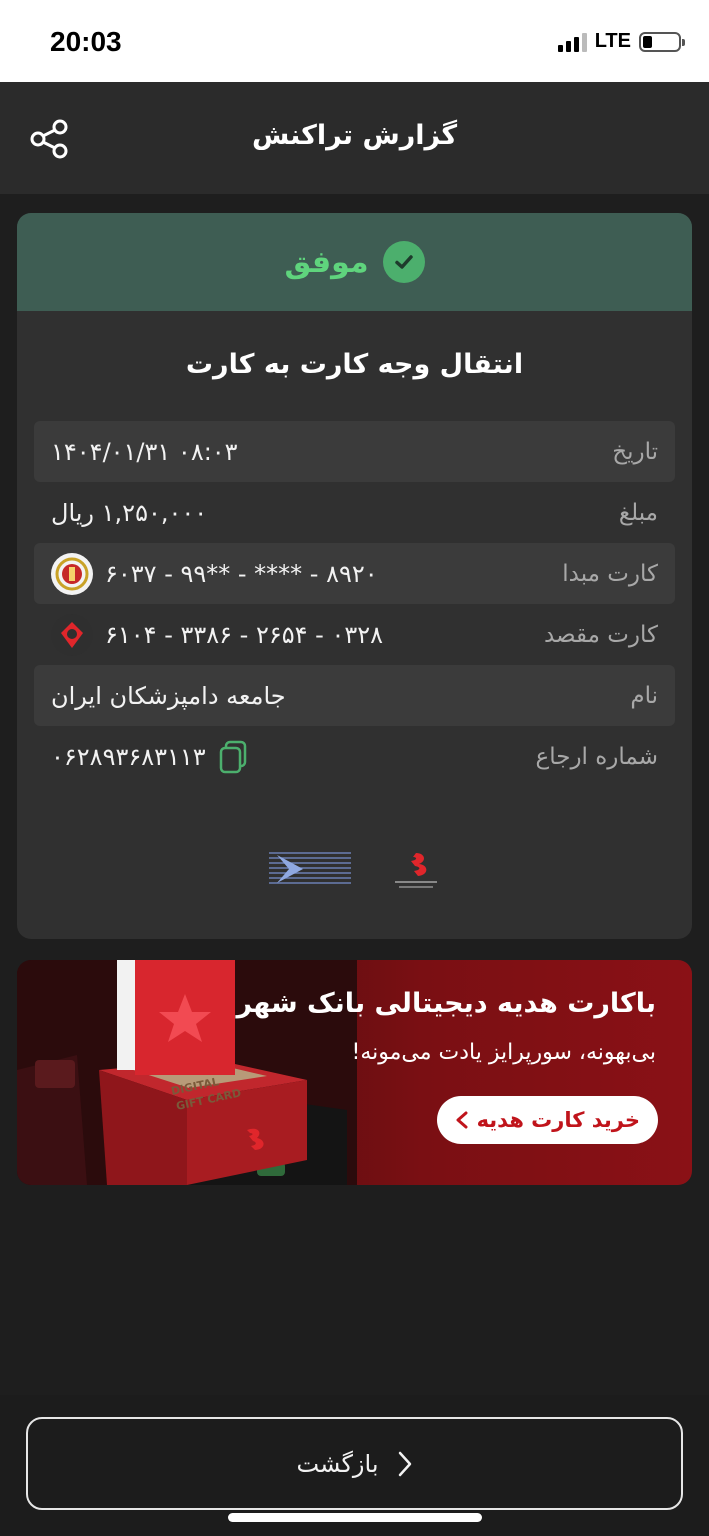 This screenshot has width=709, height=1536. Describe the element at coordinates (446, 1003) in the screenshot. I see `banner-headline: باکارت هدیه دیجیتالی بانک شهر` at that location.